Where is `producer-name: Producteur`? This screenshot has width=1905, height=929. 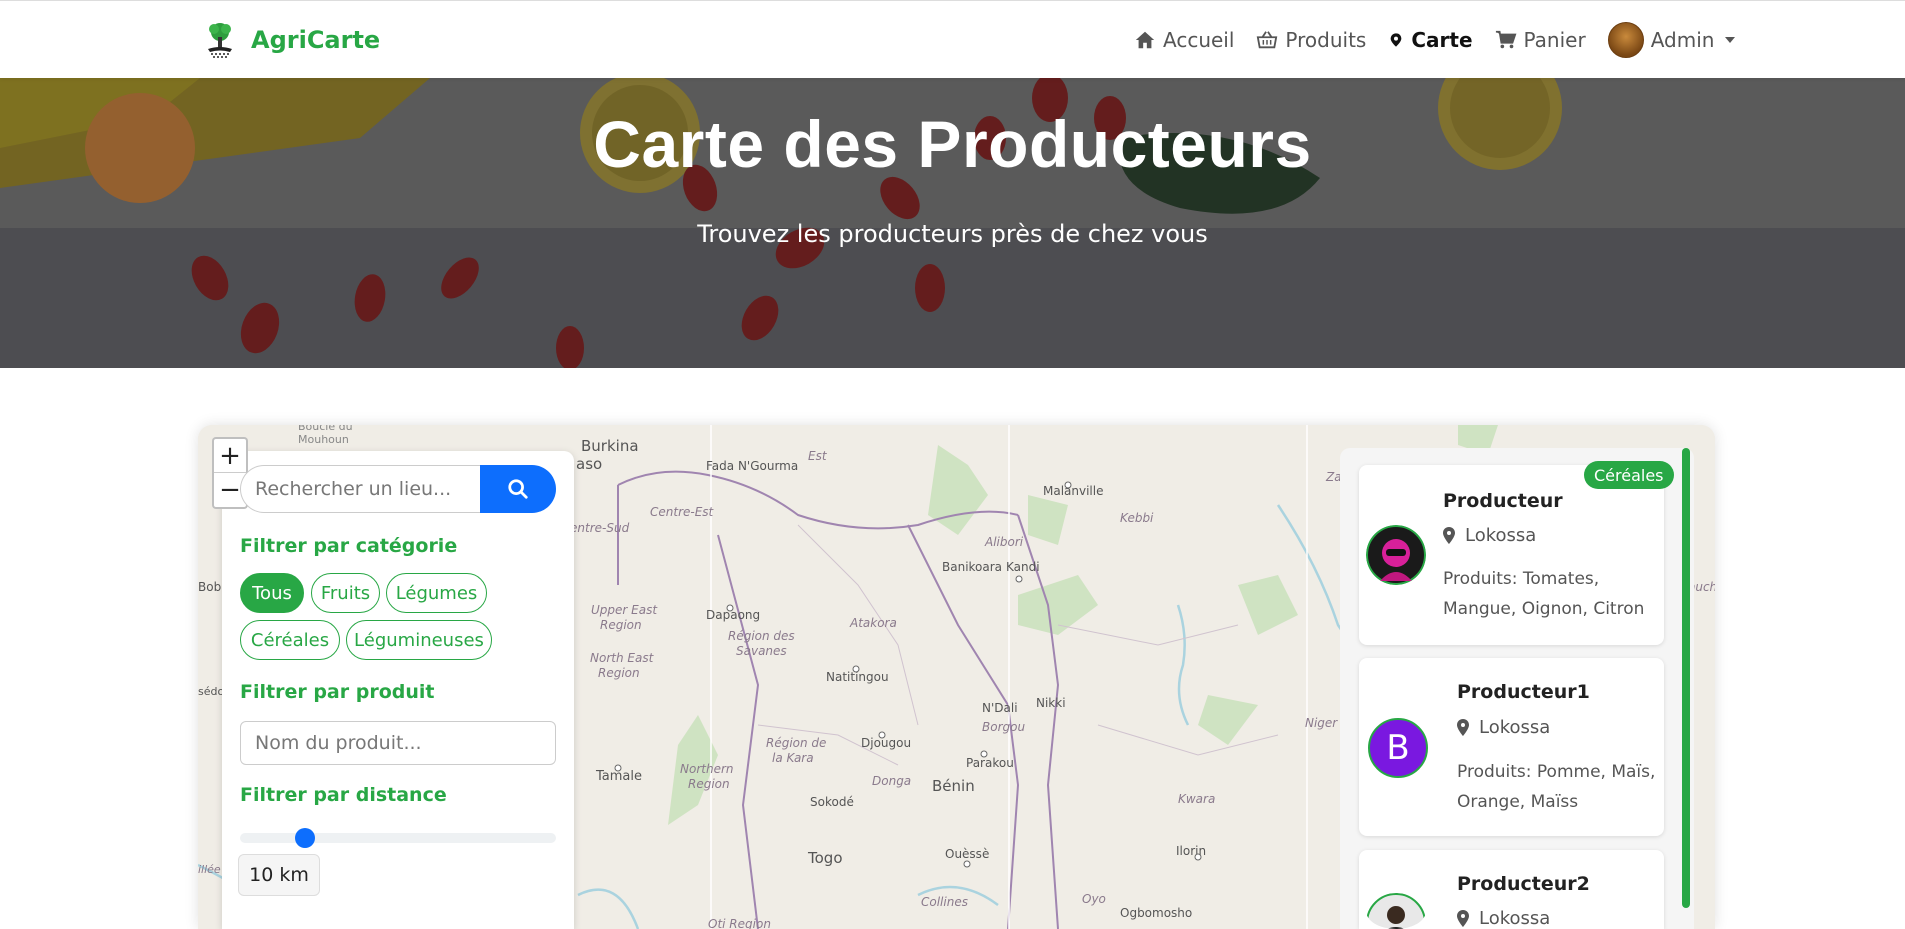
producer-name: Producteur is located at coordinates (1503, 501).